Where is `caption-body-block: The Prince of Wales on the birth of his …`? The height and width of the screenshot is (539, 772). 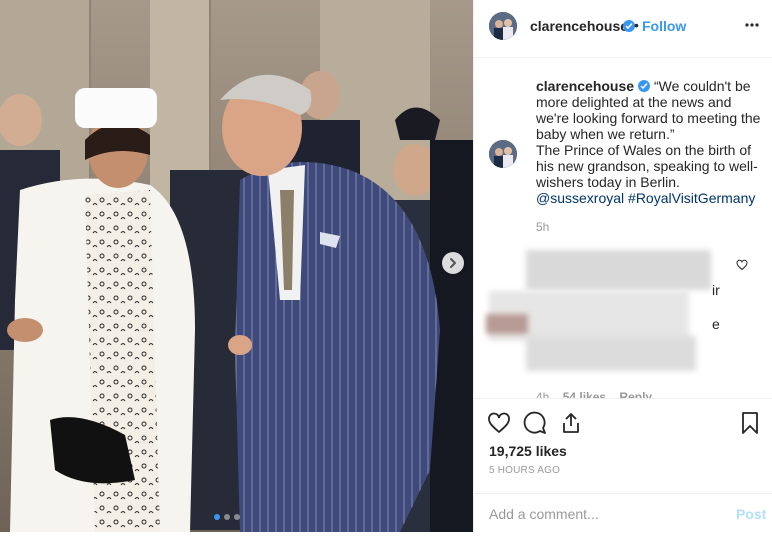 caption-body-block: The Prince of Wales on the birth of his … is located at coordinates (650, 174).